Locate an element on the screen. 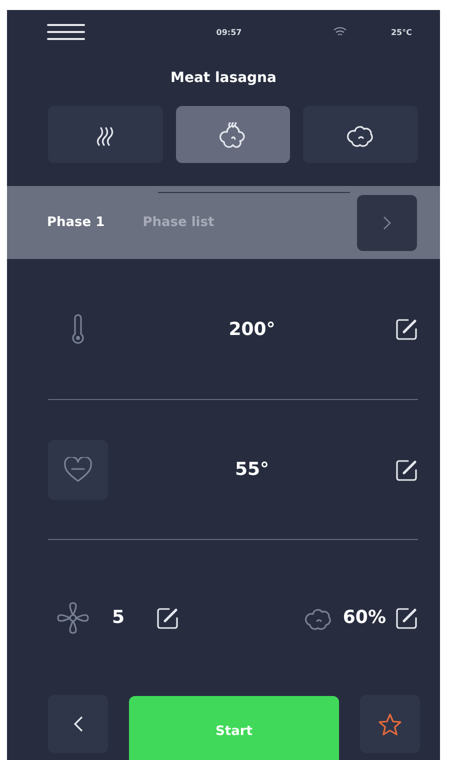  steam-cloud-icon is located at coordinates (233, 135).